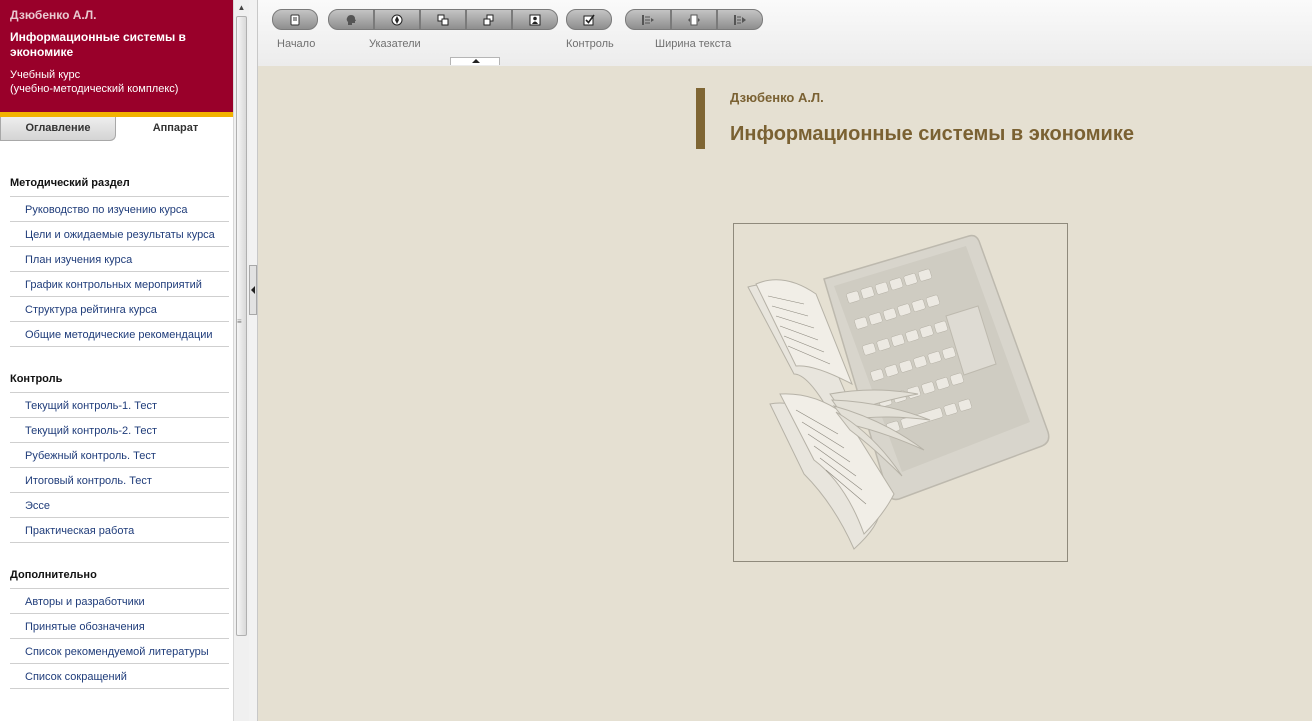 The height and width of the screenshot is (721, 1312). What do you see at coordinates (785, 33) in the screenshot?
I see `toolbar: Начало Указатели Контроль Ширина текста` at bounding box center [785, 33].